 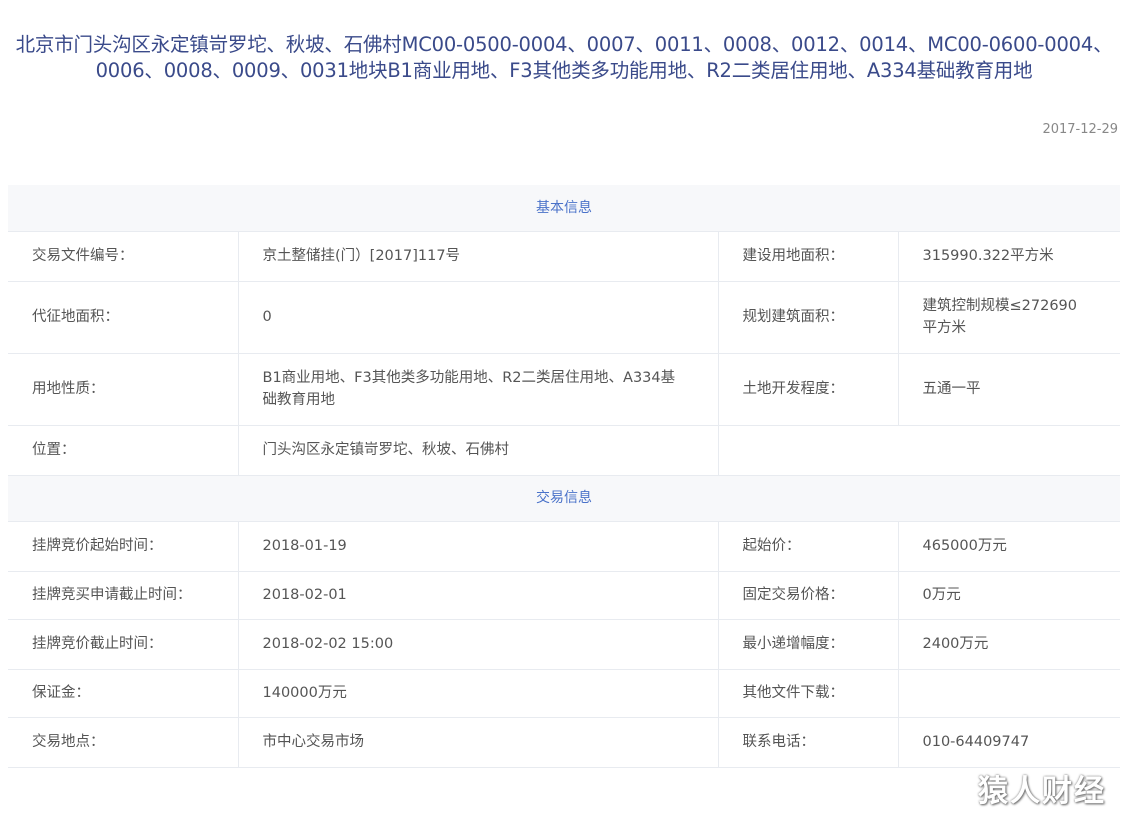 What do you see at coordinates (807, 595) in the screenshot?
I see `row-label: 固定交易价格：` at bounding box center [807, 595].